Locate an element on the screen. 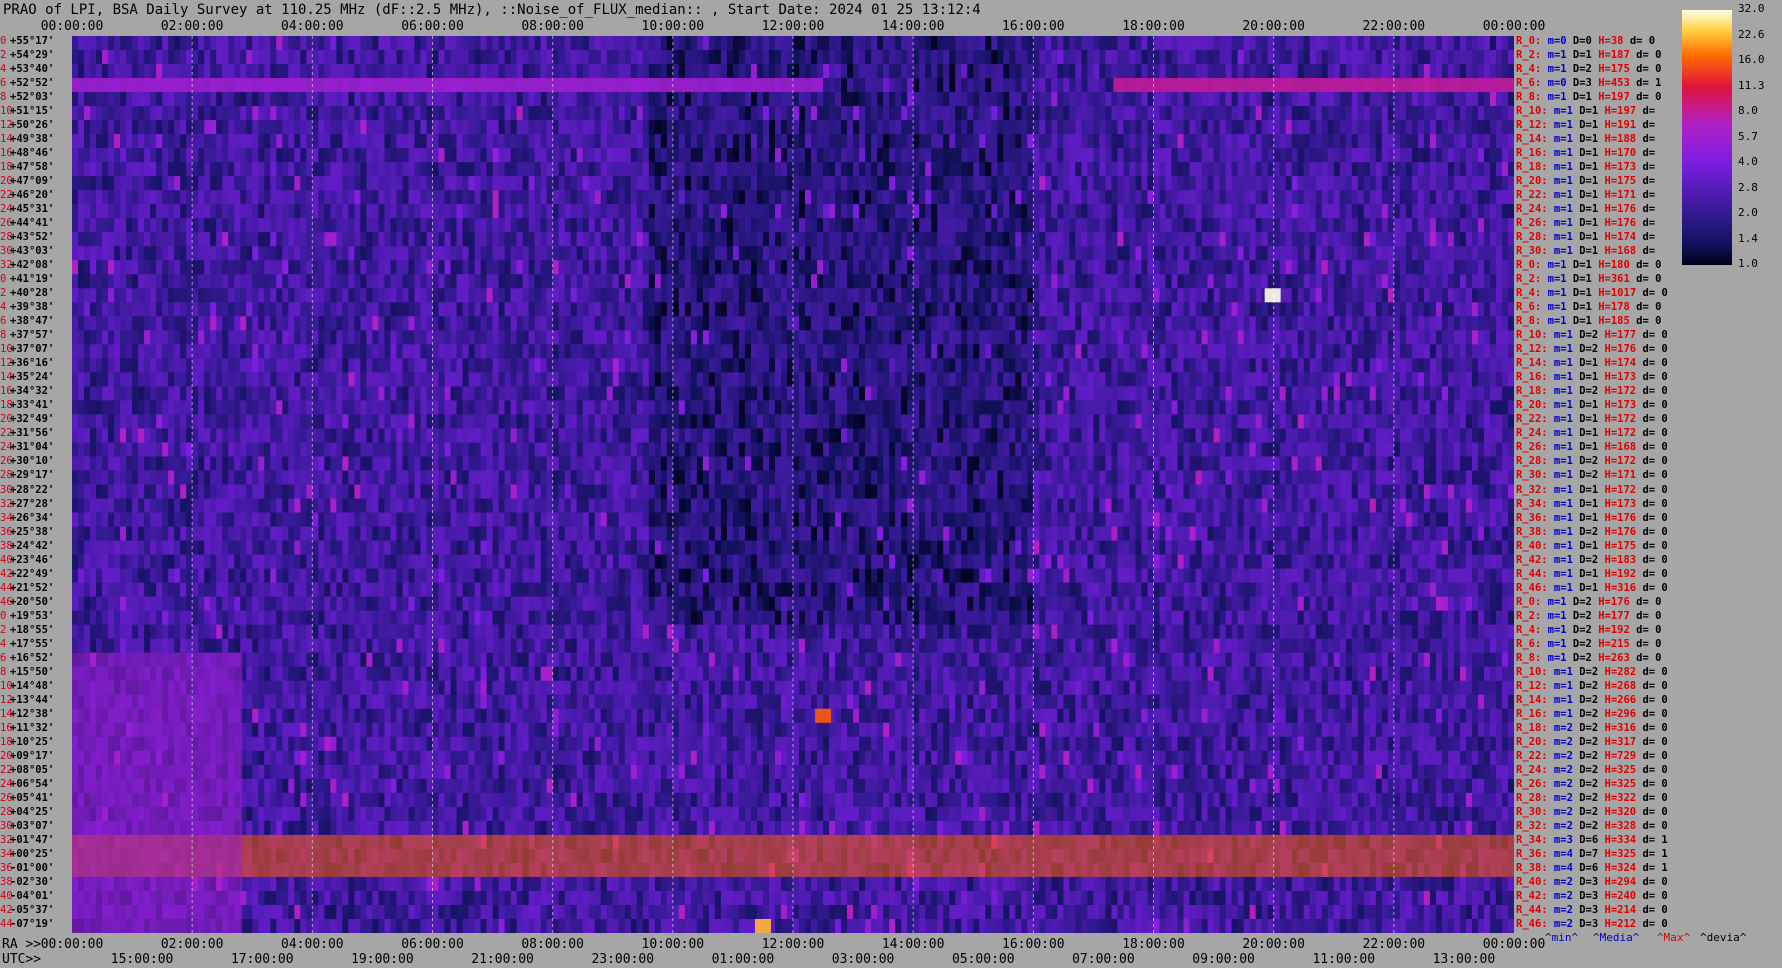  declination-label: 44+21°52' is located at coordinates (36, 588).